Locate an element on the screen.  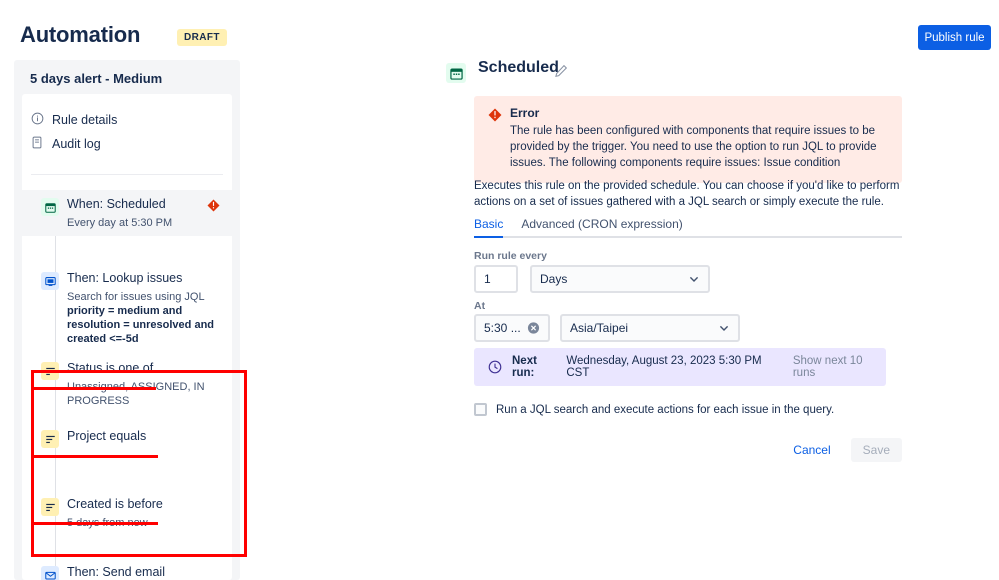
lookup-icon is located at coordinates (50, 281).